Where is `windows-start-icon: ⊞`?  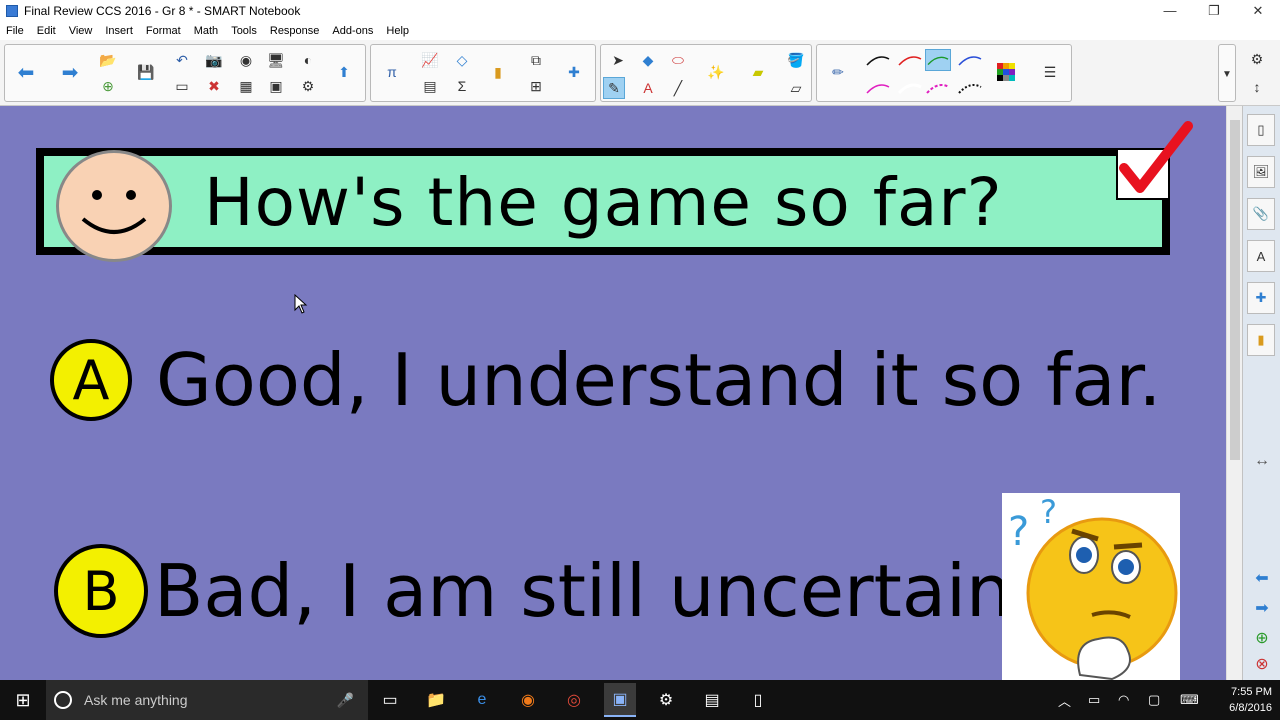 windows-start-icon: ⊞ is located at coordinates (23, 700).